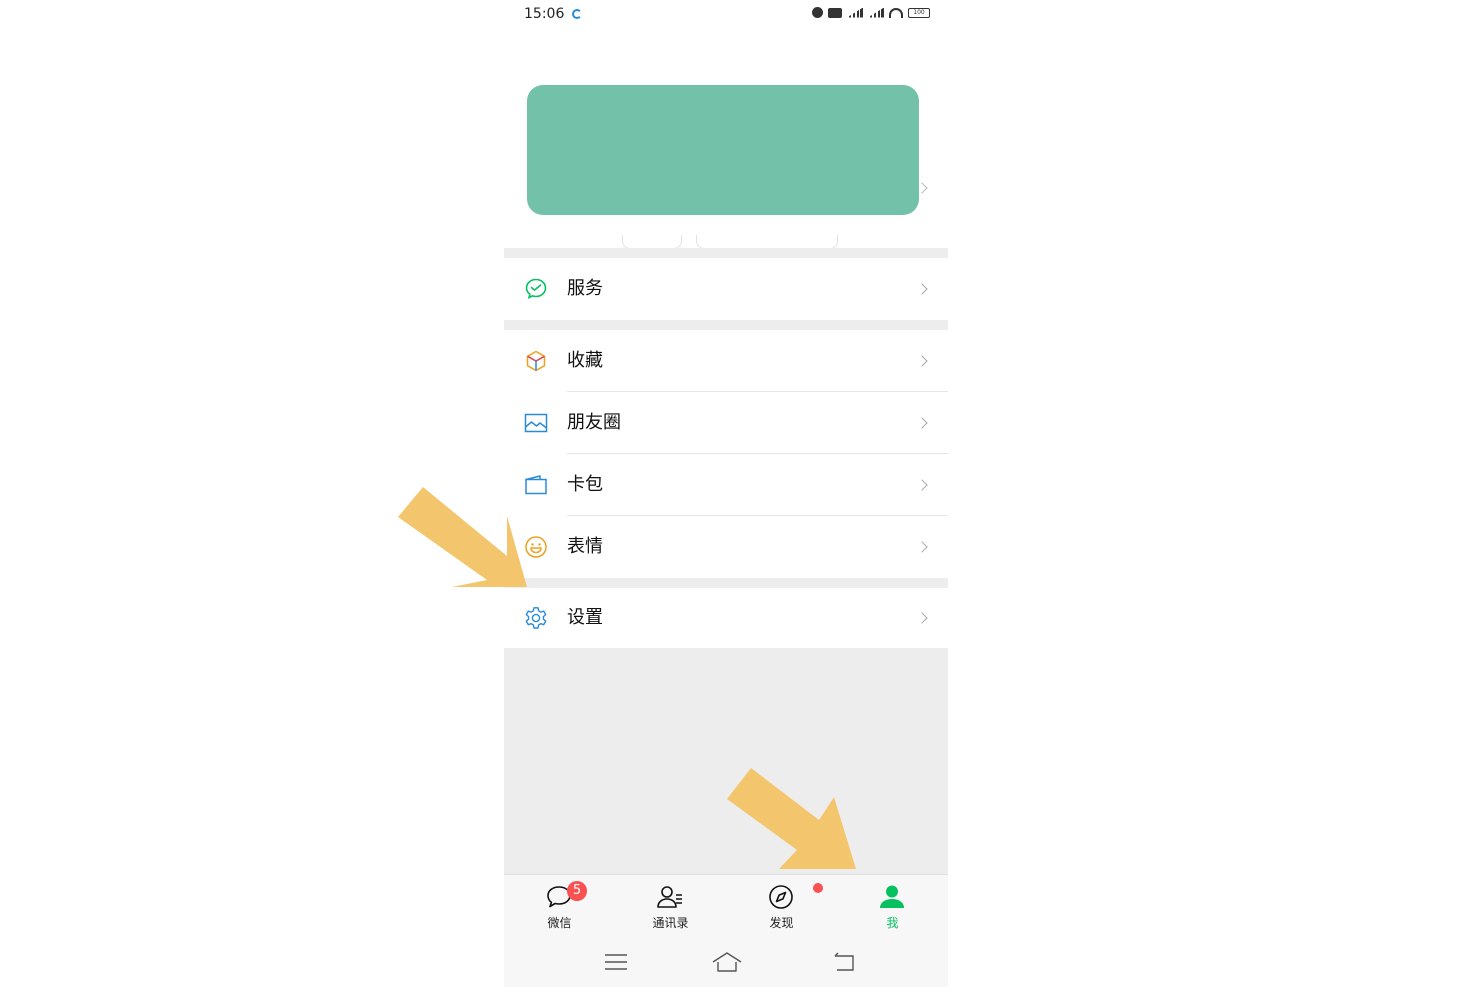 This screenshot has width=1481, height=987. What do you see at coordinates (892, 896) in the screenshot?
I see `person-icon` at bounding box center [892, 896].